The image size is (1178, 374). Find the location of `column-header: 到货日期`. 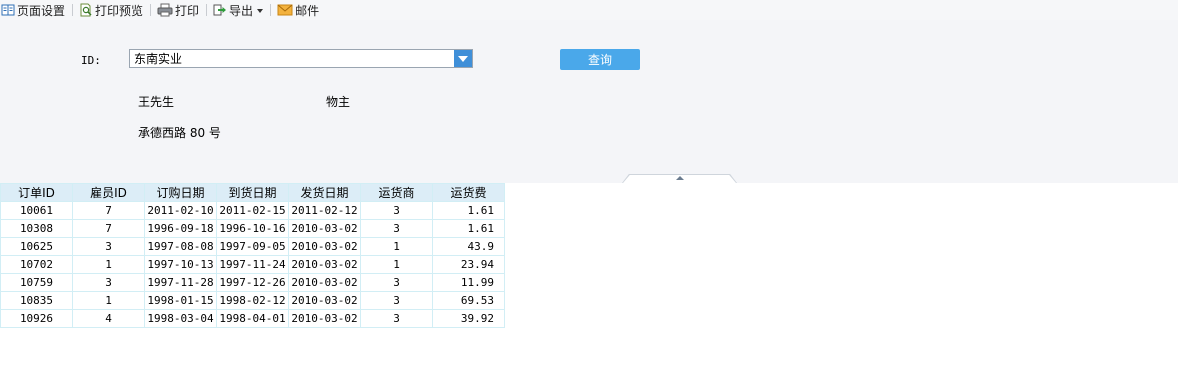

column-header: 到货日期 is located at coordinates (252, 192).